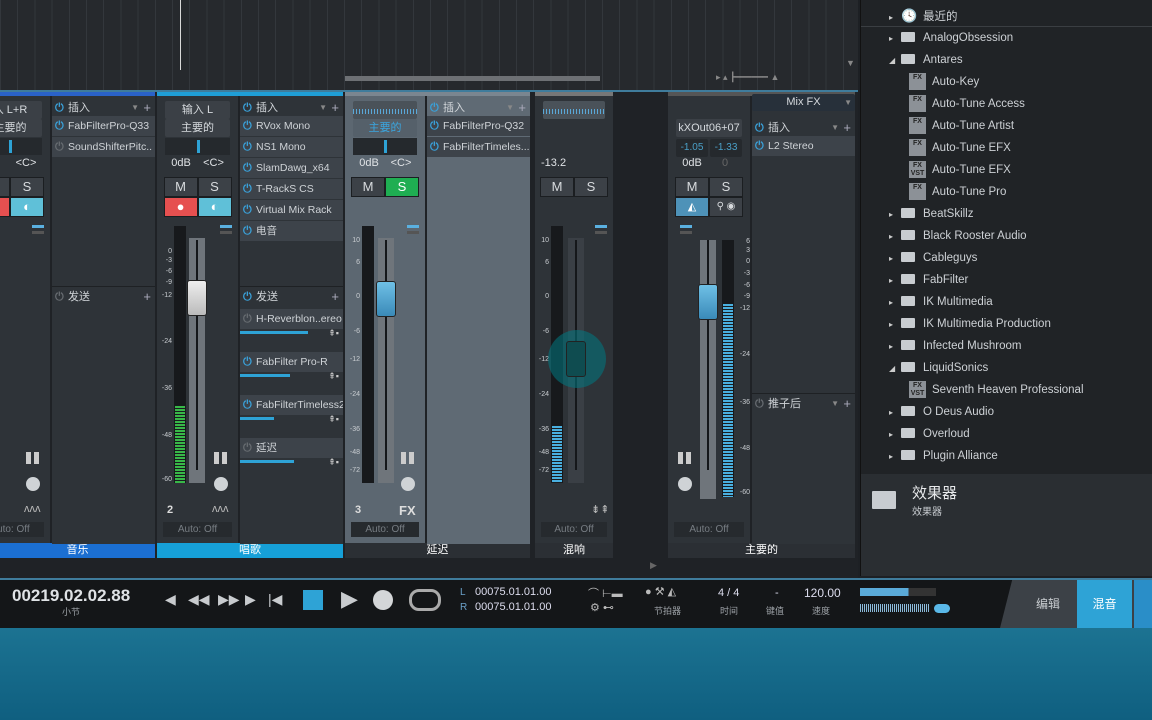  I want to click on loop-left: 00075.01.01.00, so click(513, 592).